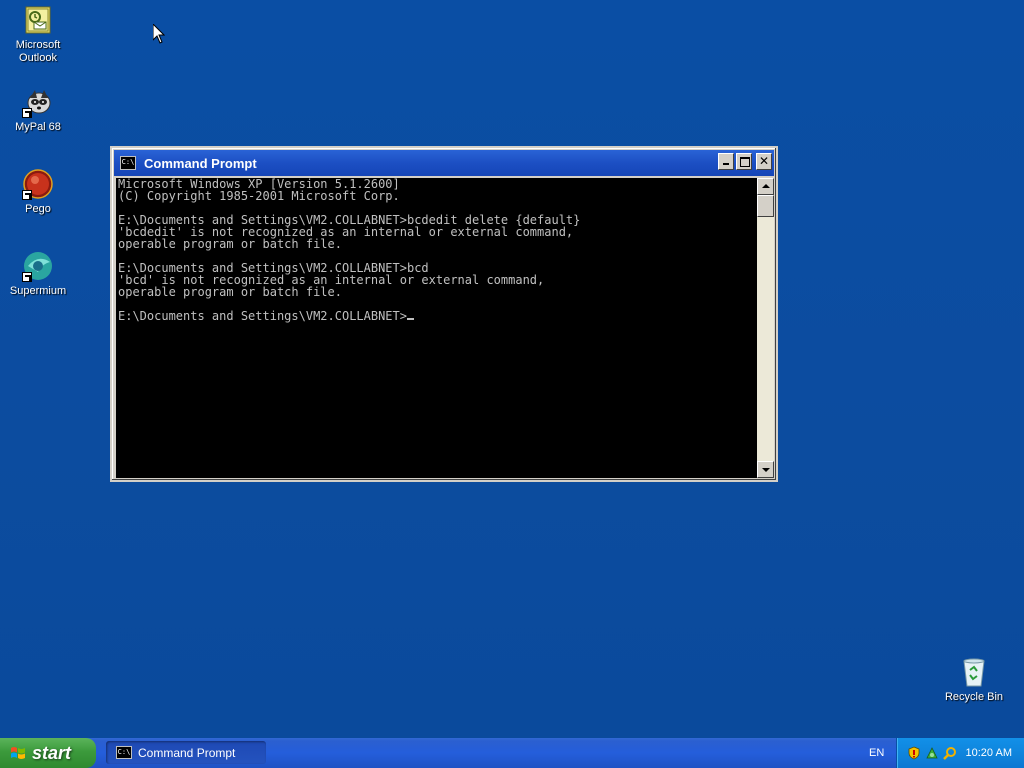 This screenshot has width=1024, height=768. I want to click on desktop-icon-mypal: MyPal 68, so click(38, 110).